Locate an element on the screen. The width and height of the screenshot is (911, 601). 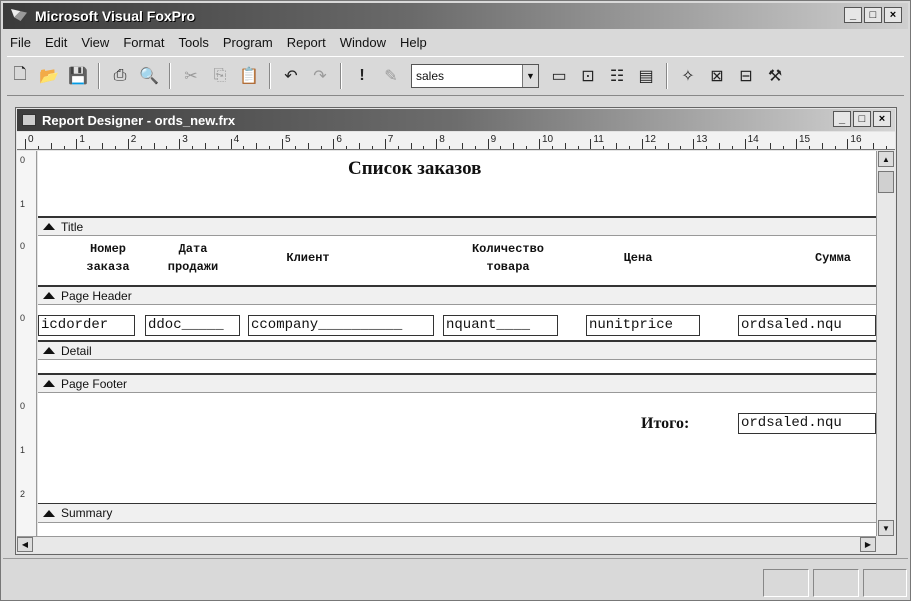
properties-icon: ☷ is located at coordinates (617, 76).